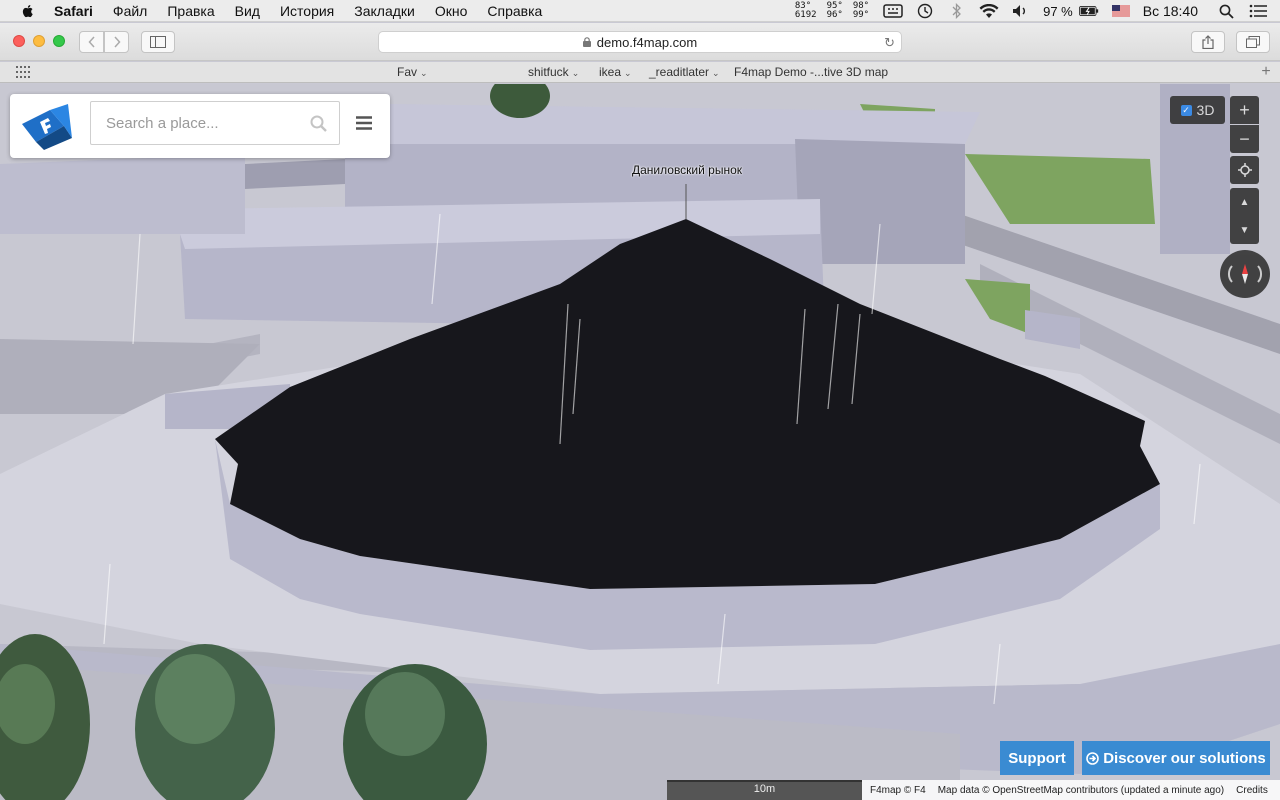 Image resolution: width=1280 pixels, height=800 pixels. Describe the element at coordinates (47, 126) in the screenshot. I see `f4map-logo` at that location.